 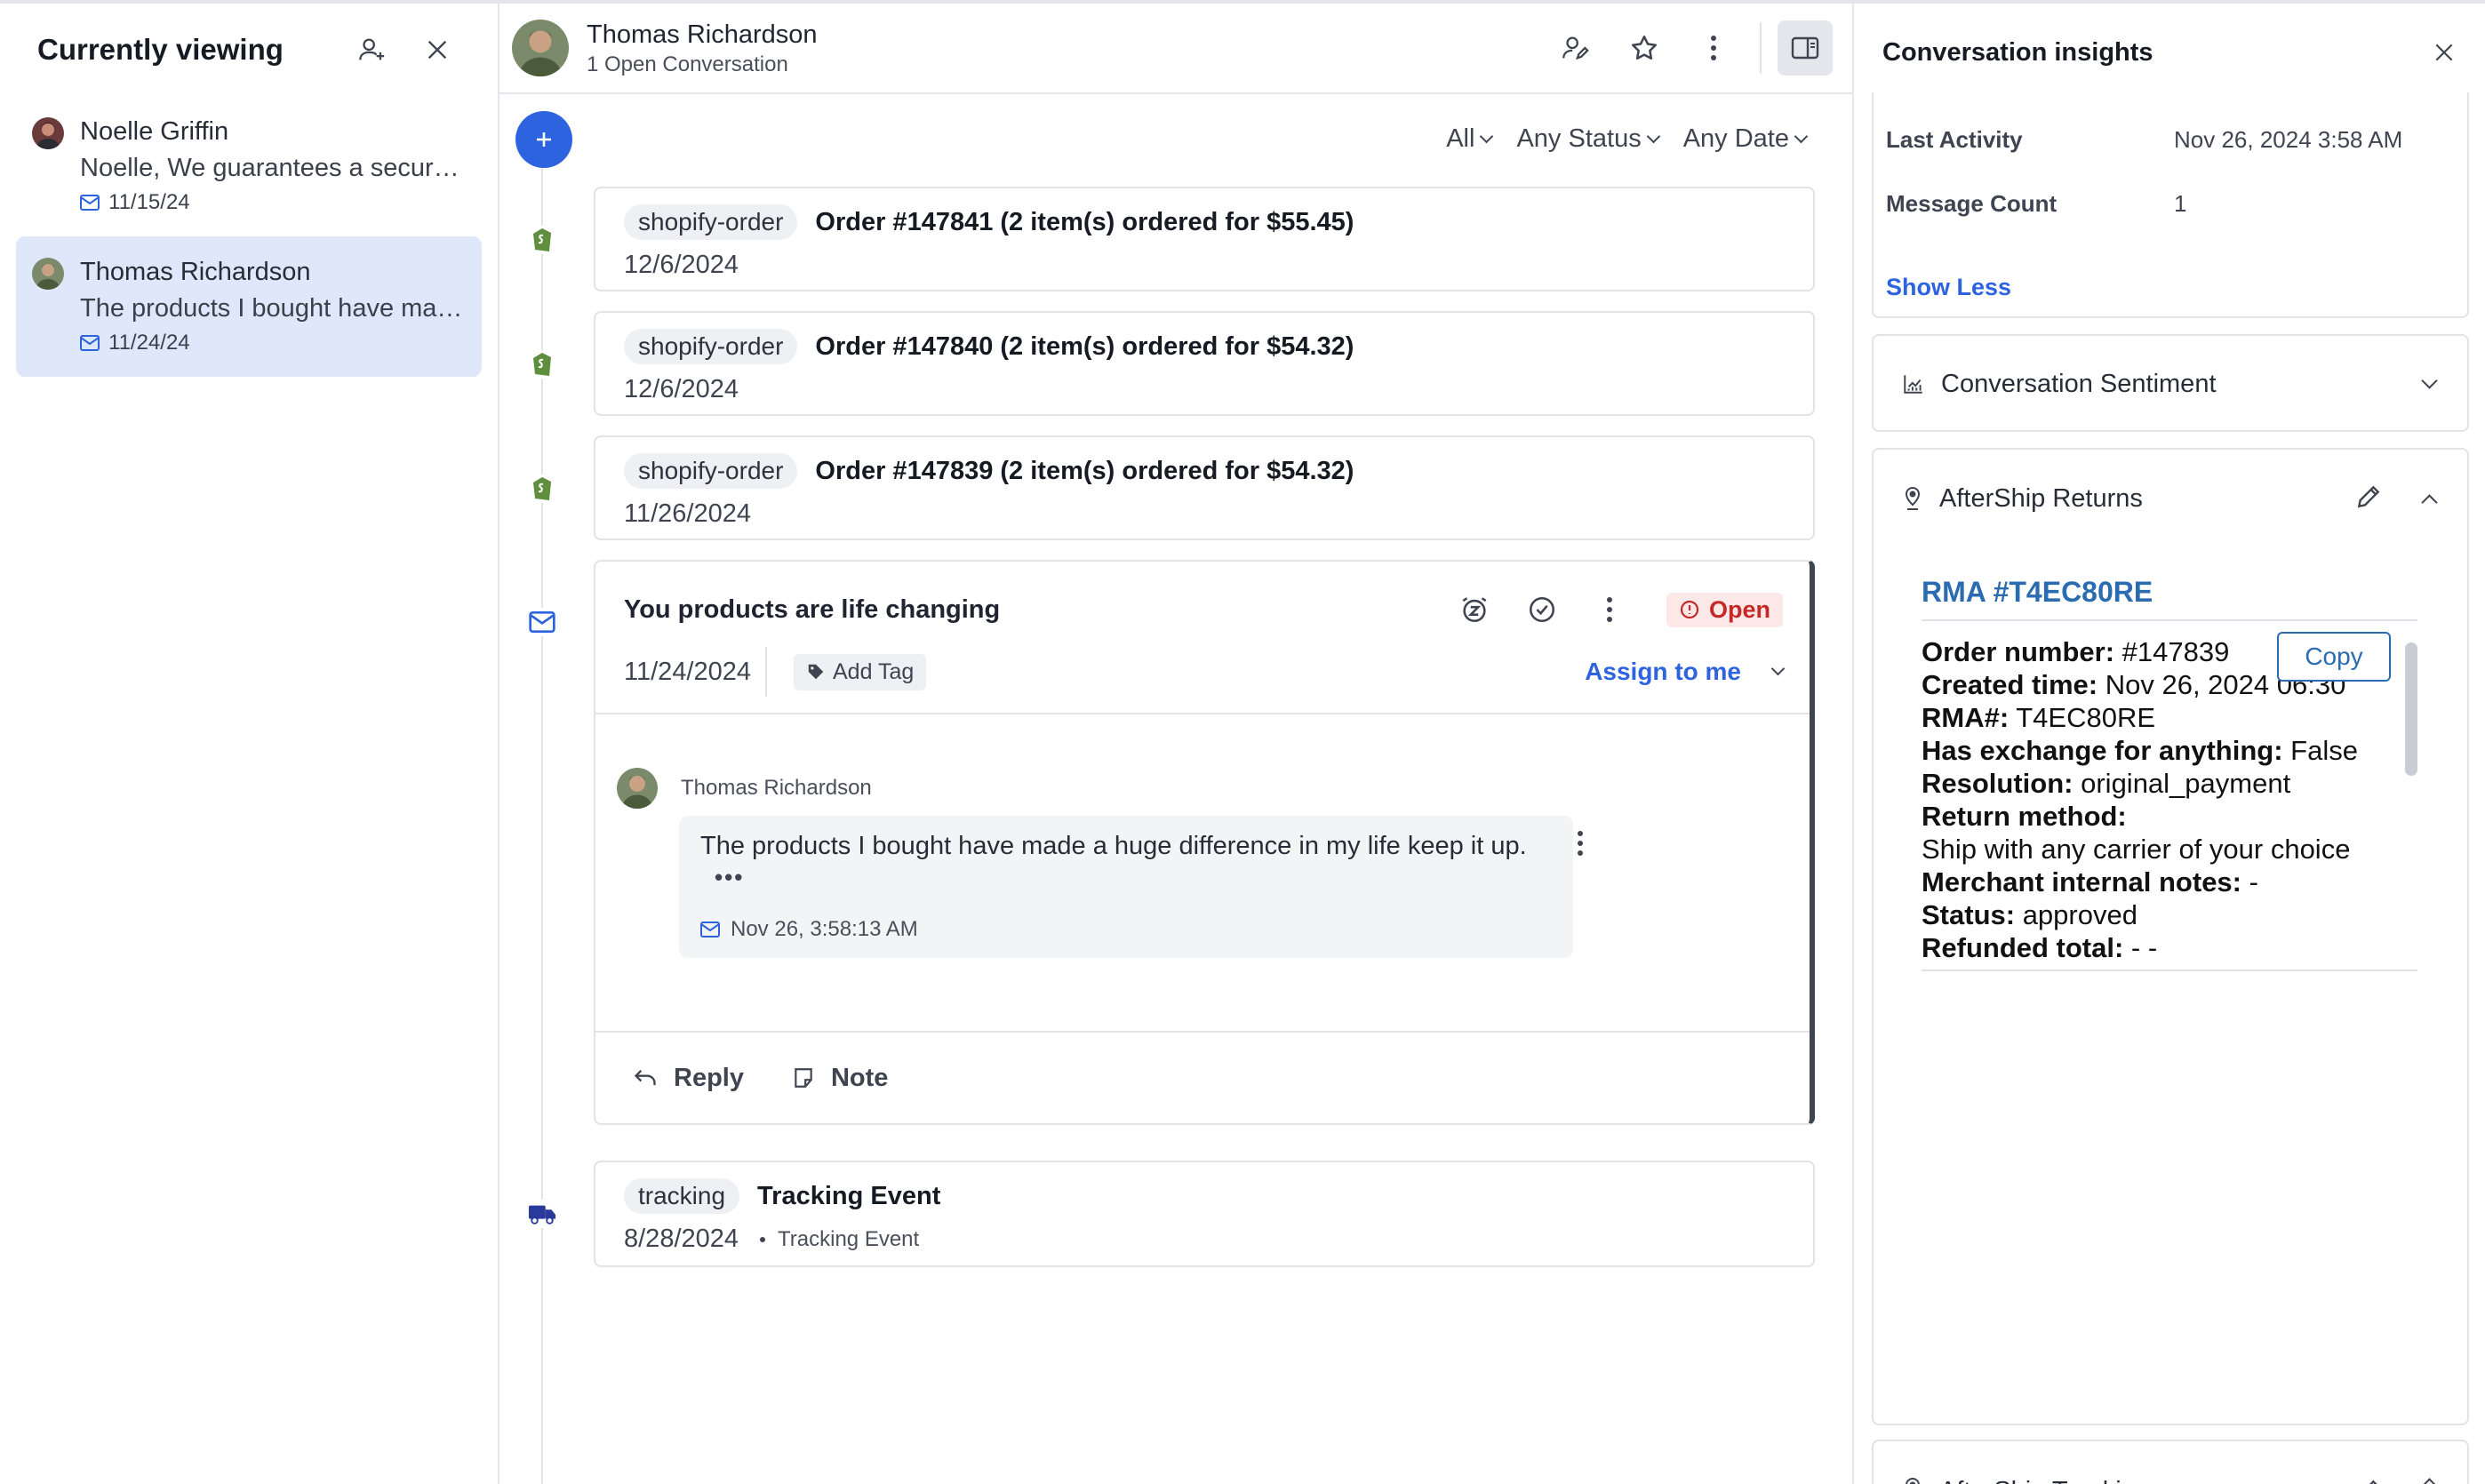 What do you see at coordinates (688, 1078) in the screenshot?
I see `reply-button: Reply` at bounding box center [688, 1078].